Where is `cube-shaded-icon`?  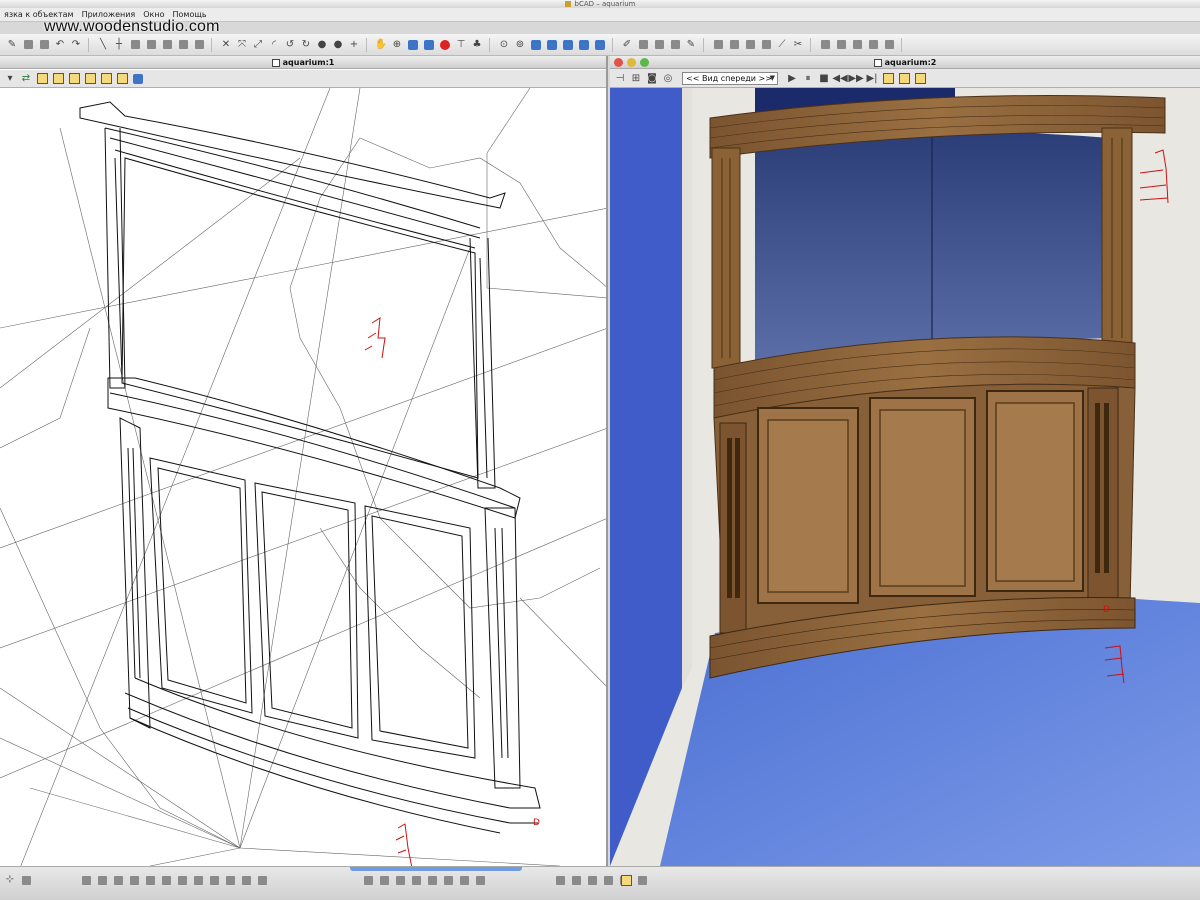 cube-shaded-icon is located at coordinates (74, 79).